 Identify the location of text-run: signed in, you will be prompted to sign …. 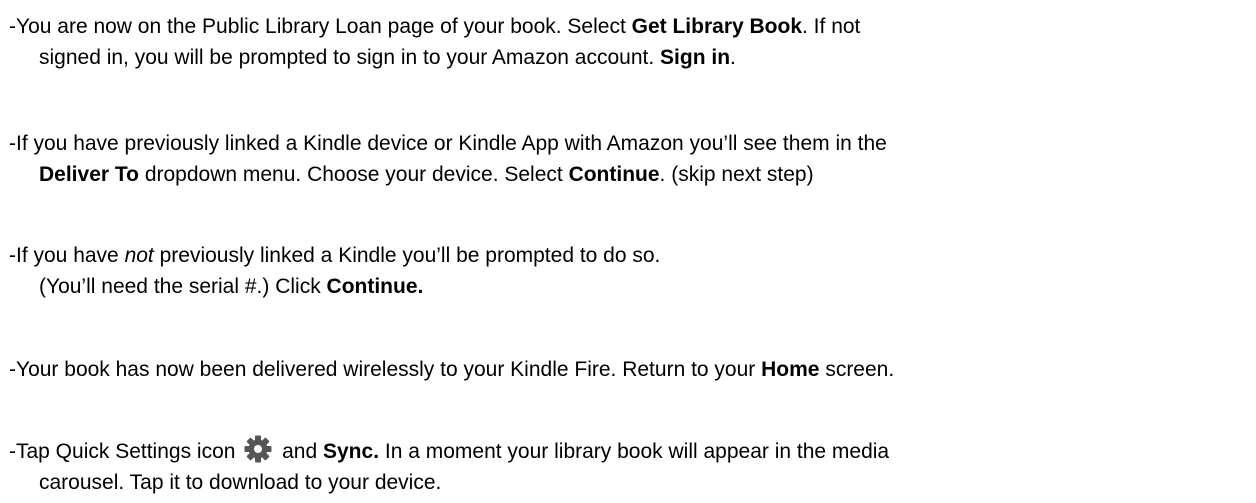
(350, 57).